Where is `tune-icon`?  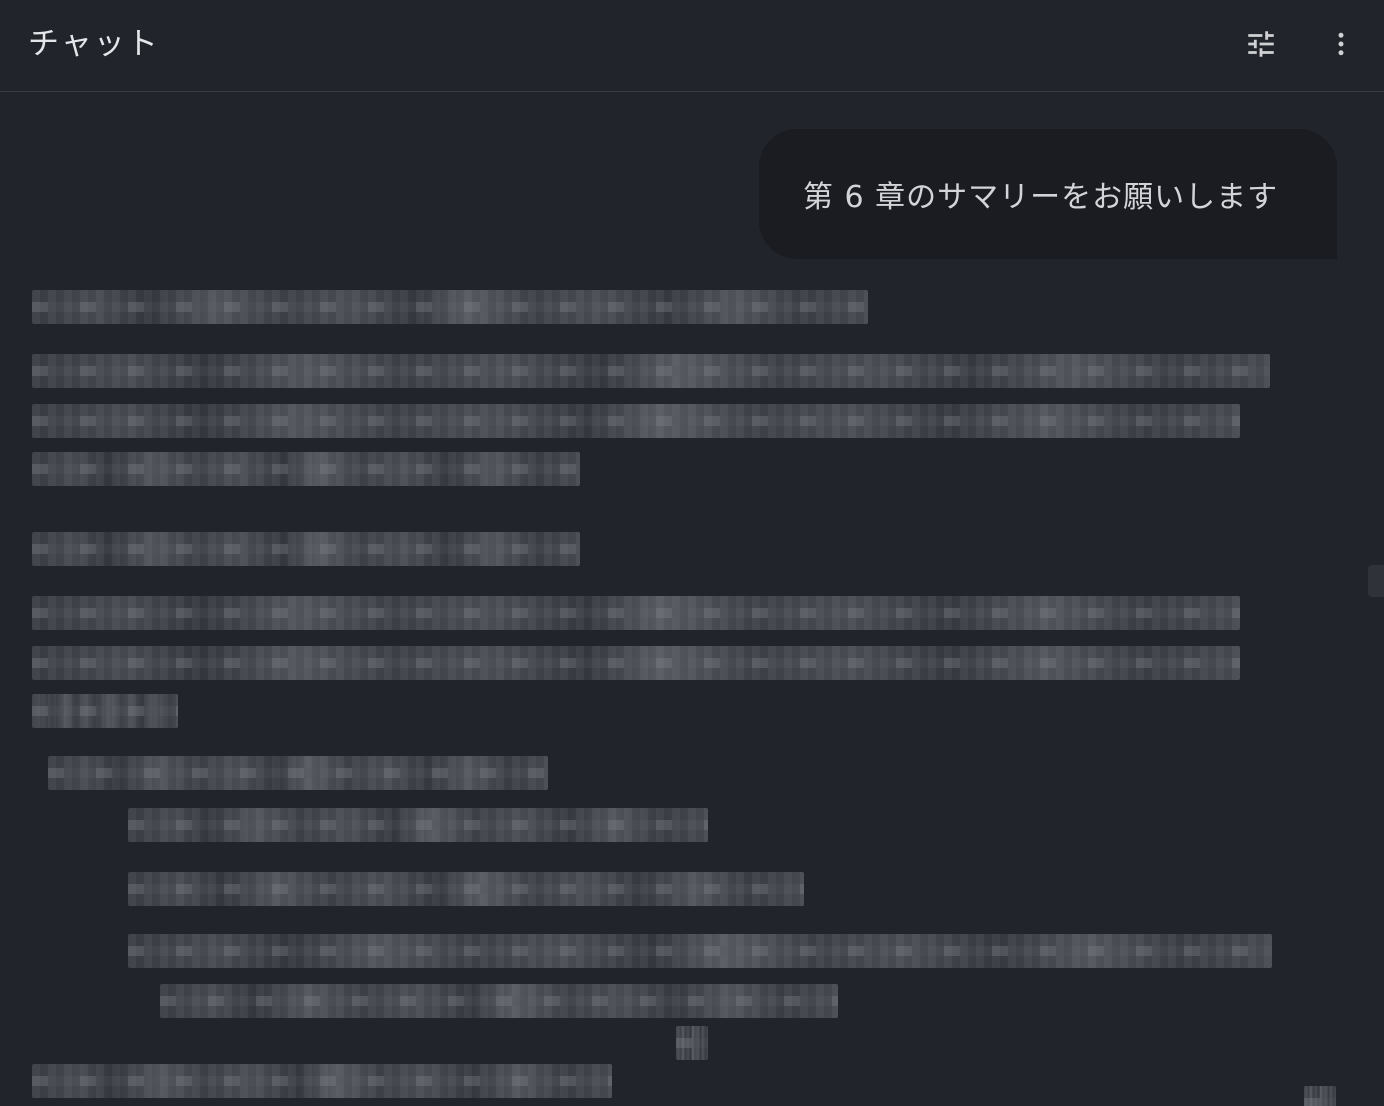 tune-icon is located at coordinates (1261, 44).